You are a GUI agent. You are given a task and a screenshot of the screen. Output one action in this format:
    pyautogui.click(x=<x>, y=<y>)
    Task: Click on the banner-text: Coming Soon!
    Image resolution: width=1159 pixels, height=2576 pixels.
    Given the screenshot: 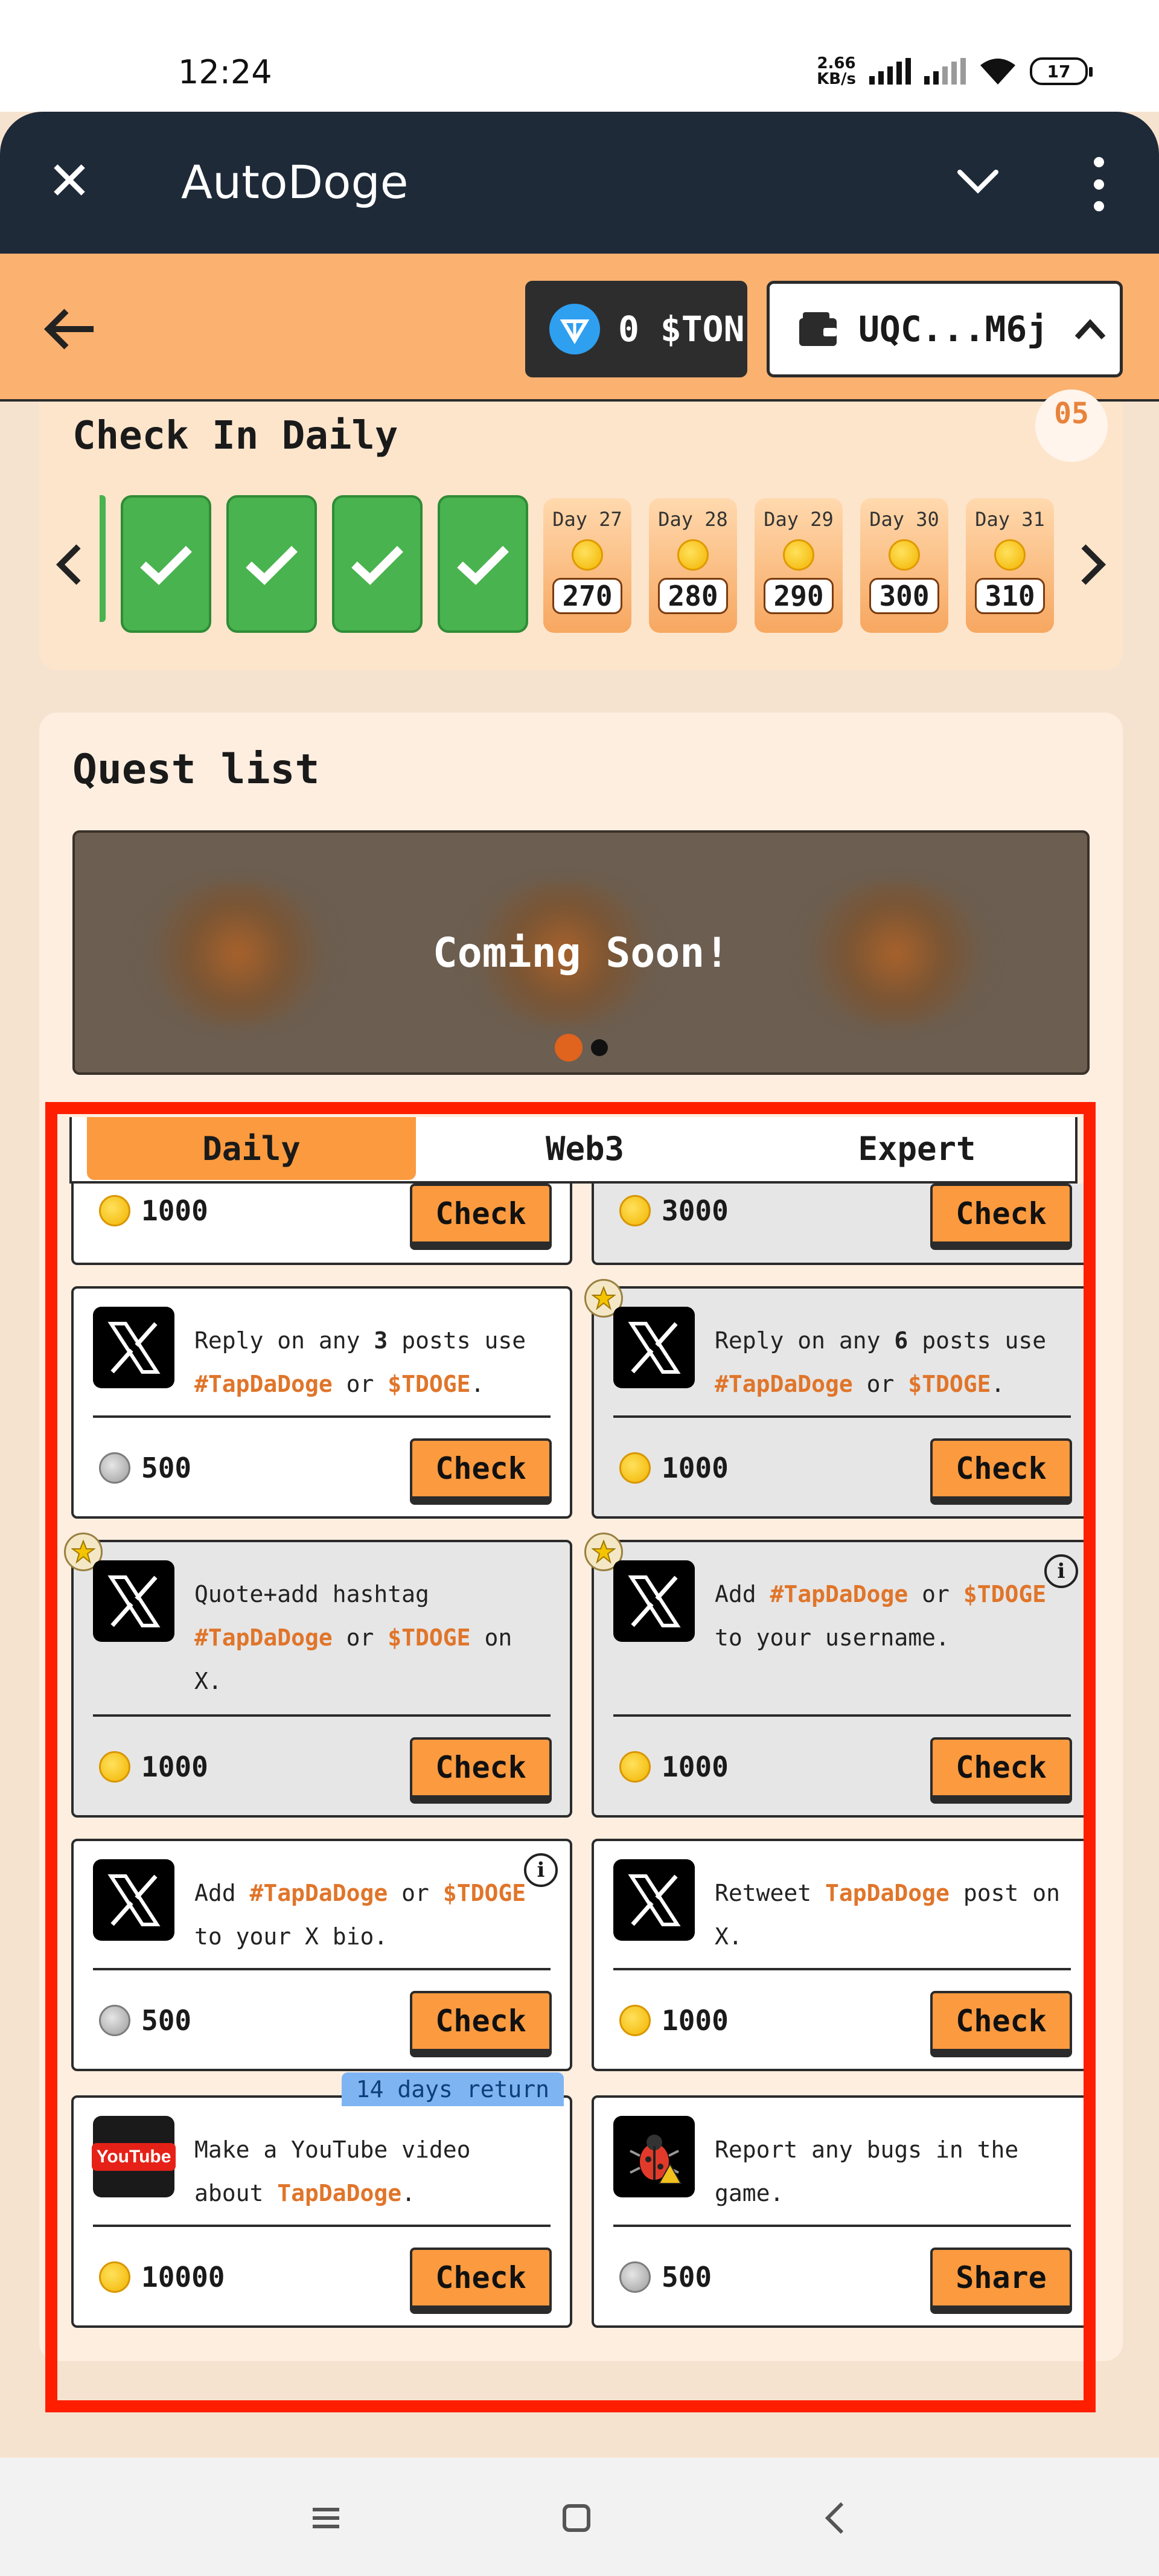 What is the action you would take?
    pyautogui.click(x=581, y=953)
    